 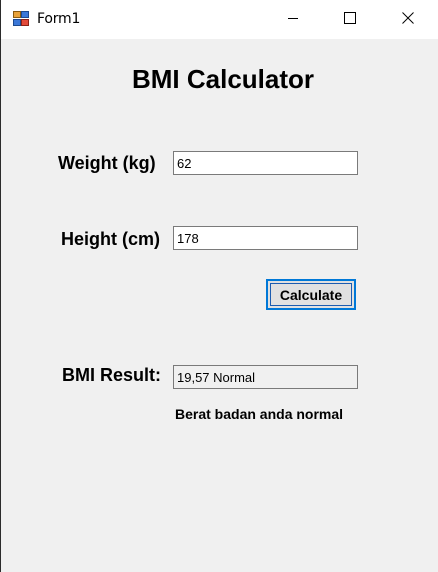 What do you see at coordinates (265, 377) in the screenshot?
I see `bmi-result-field` at bounding box center [265, 377].